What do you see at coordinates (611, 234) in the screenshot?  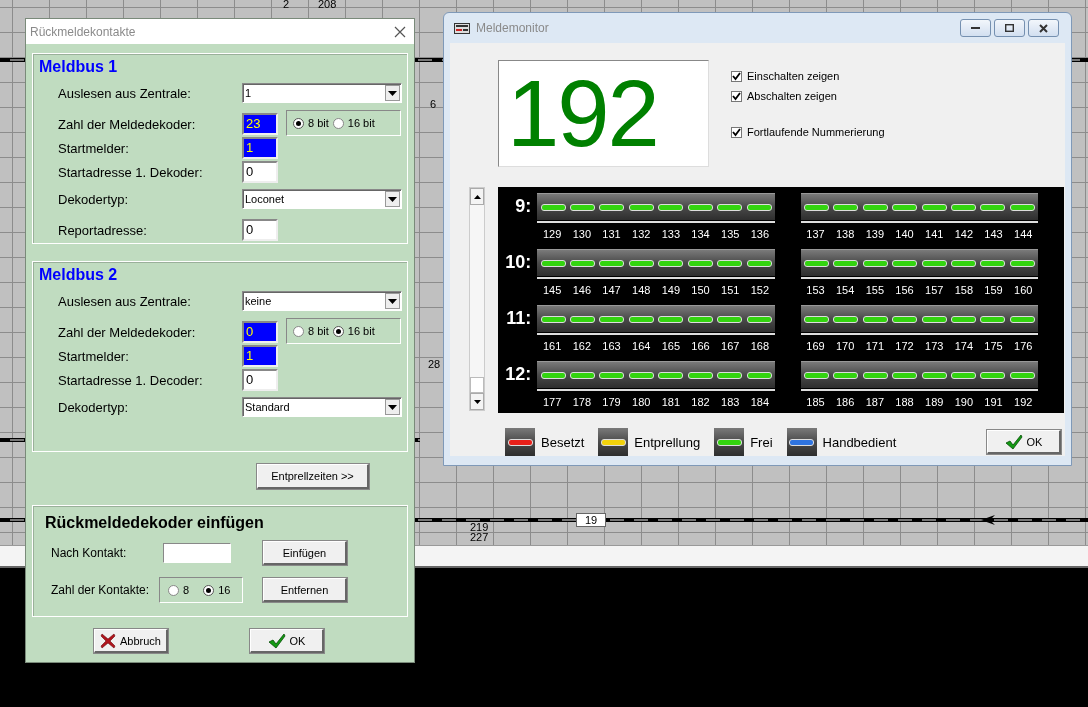 I see `contact-number: 131` at bounding box center [611, 234].